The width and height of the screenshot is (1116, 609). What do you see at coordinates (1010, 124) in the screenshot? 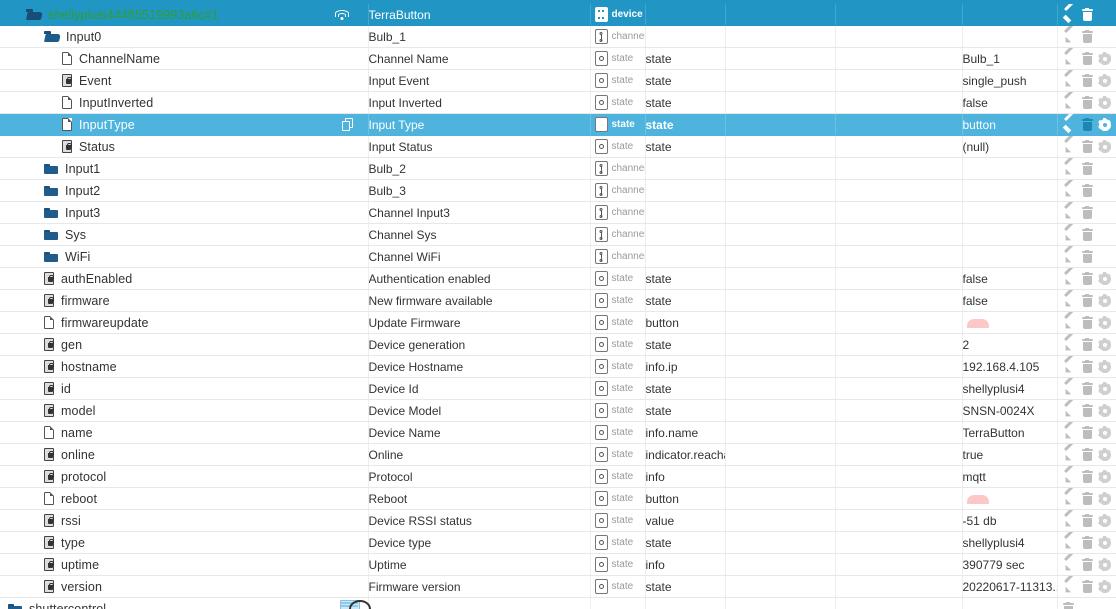
I see `value-cell: button` at bounding box center [1010, 124].